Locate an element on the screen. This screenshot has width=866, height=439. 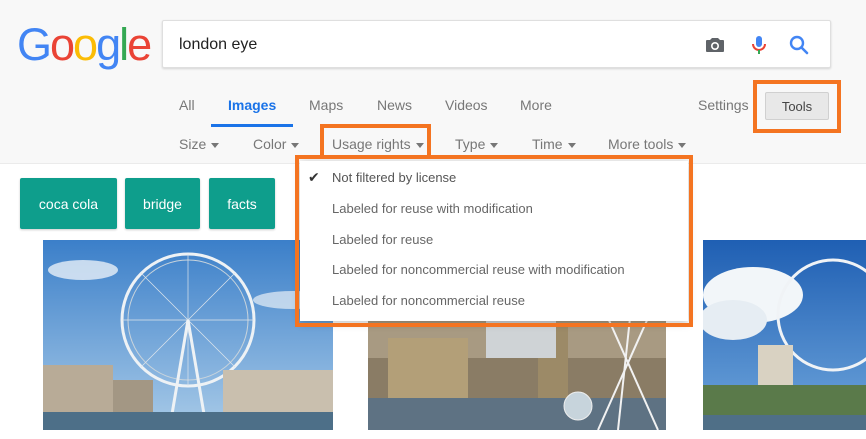
tab-videos: Videos is located at coordinates (466, 105).